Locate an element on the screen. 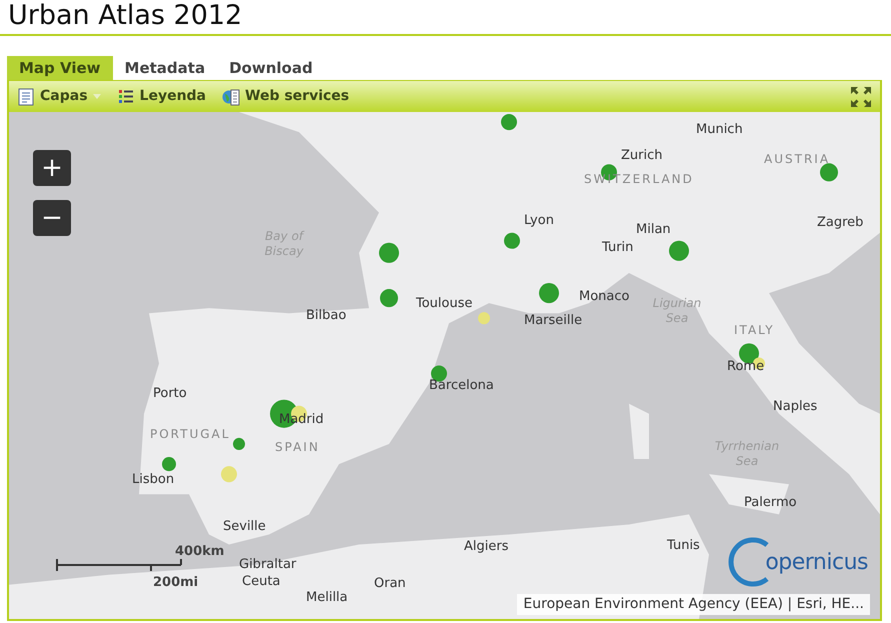 The width and height of the screenshot is (891, 623). toolbar-button: Web services is located at coordinates (286, 96).